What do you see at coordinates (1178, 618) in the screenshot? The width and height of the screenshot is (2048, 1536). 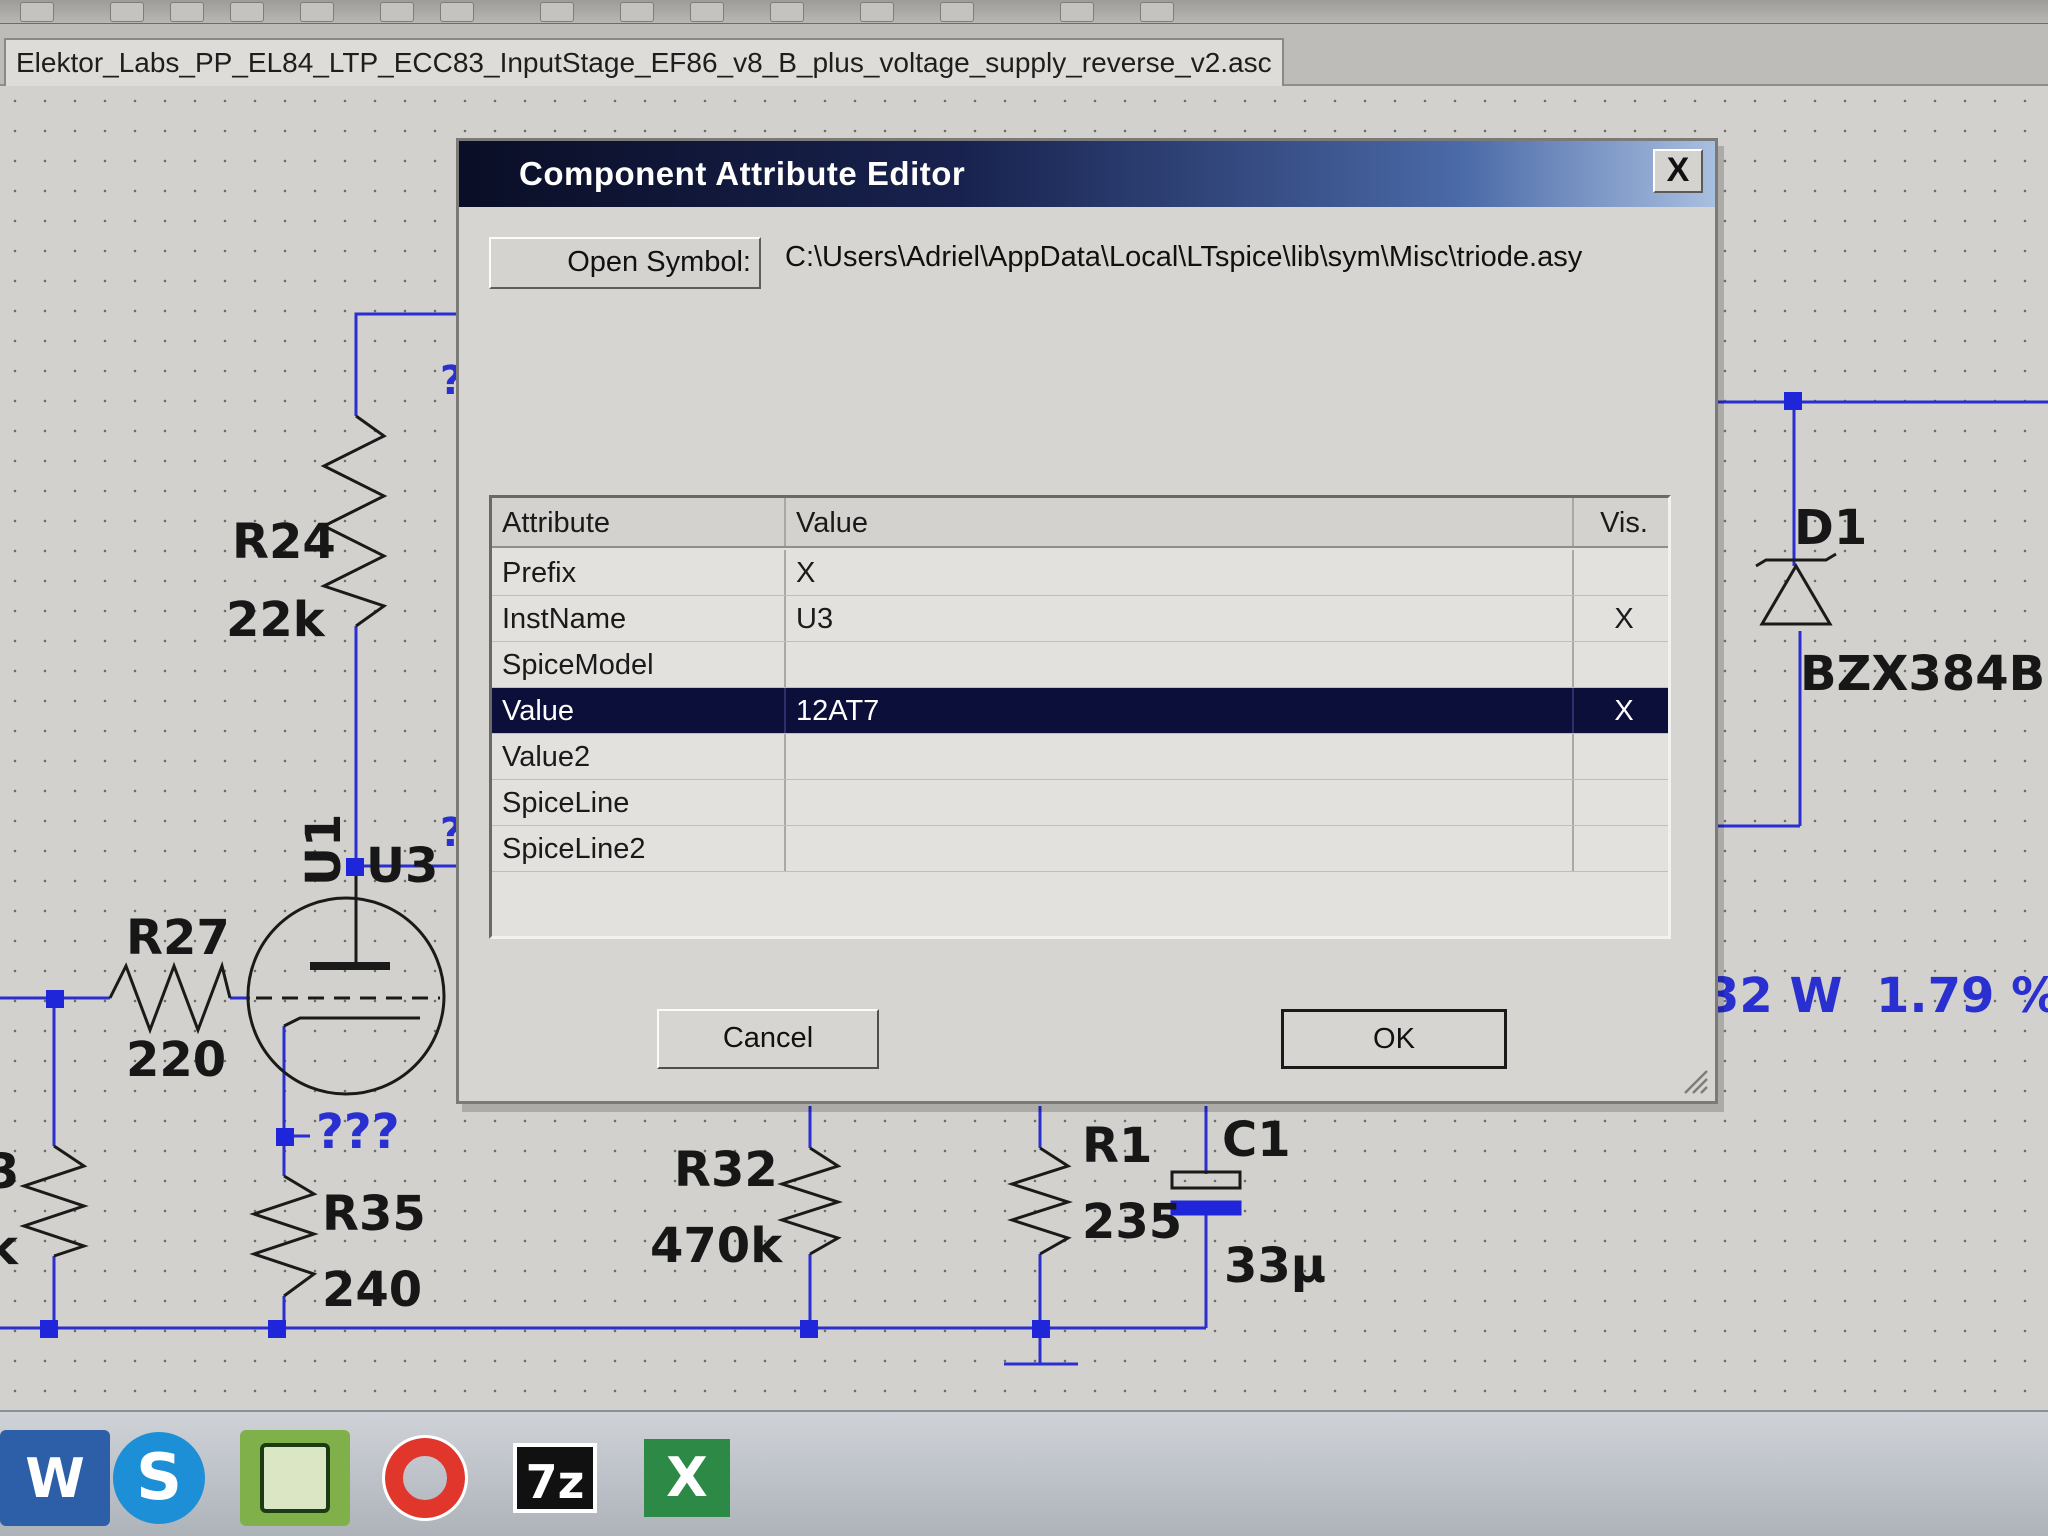 I see `cell-value: U3` at bounding box center [1178, 618].